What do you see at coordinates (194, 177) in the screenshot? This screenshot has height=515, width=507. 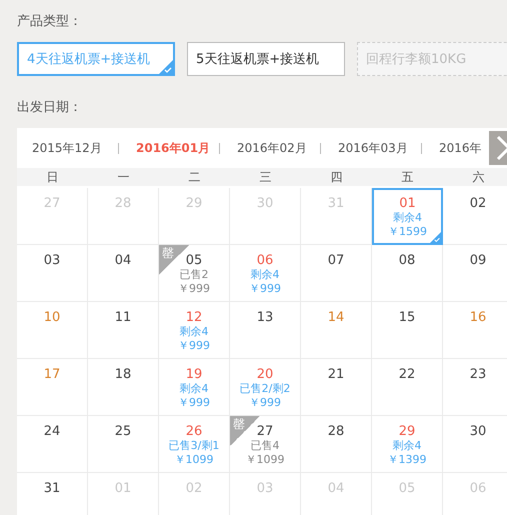 I see `weekday-header: 二` at bounding box center [194, 177].